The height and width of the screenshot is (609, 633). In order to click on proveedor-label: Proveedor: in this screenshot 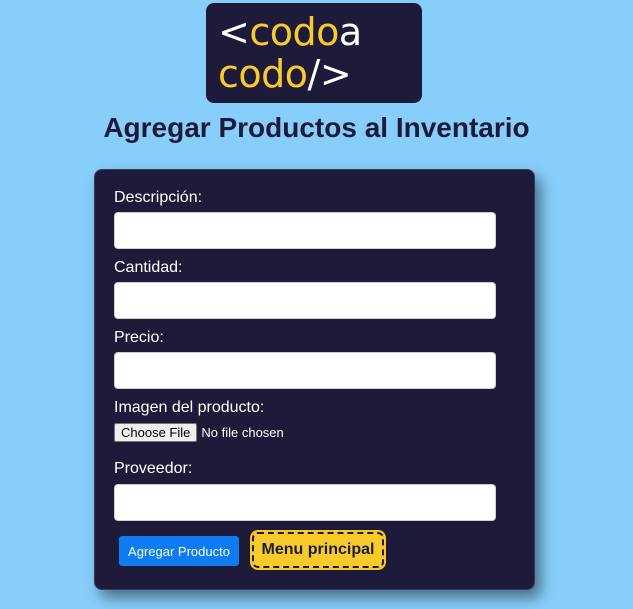, I will do `click(153, 468)`.